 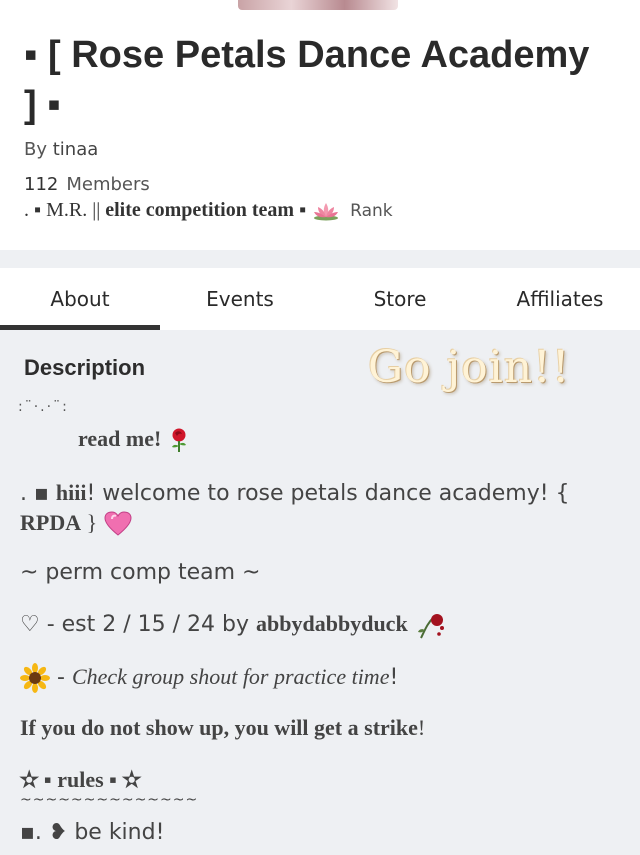 I want to click on members-label: Members, so click(x=108, y=184).